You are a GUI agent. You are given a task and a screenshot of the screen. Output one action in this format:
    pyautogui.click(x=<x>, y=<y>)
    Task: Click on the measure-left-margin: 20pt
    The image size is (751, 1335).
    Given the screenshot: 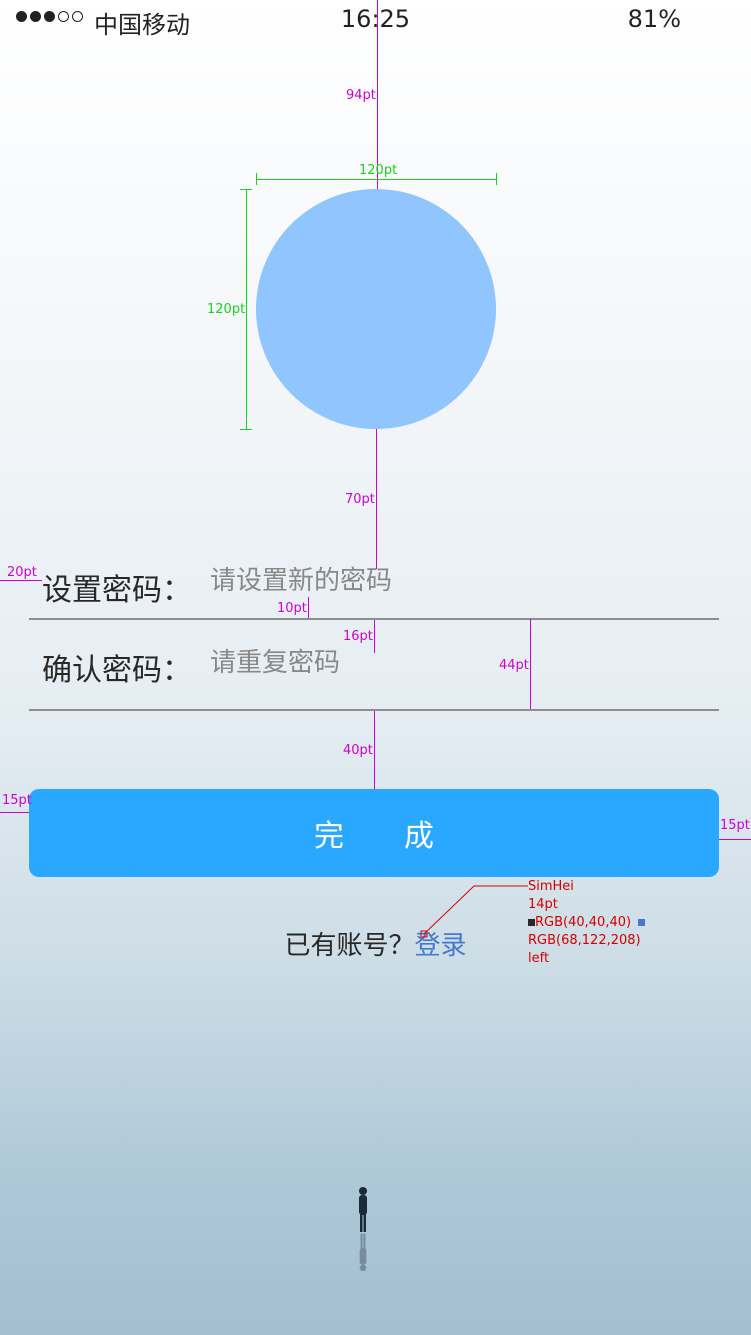 What is the action you would take?
    pyautogui.click(x=22, y=572)
    